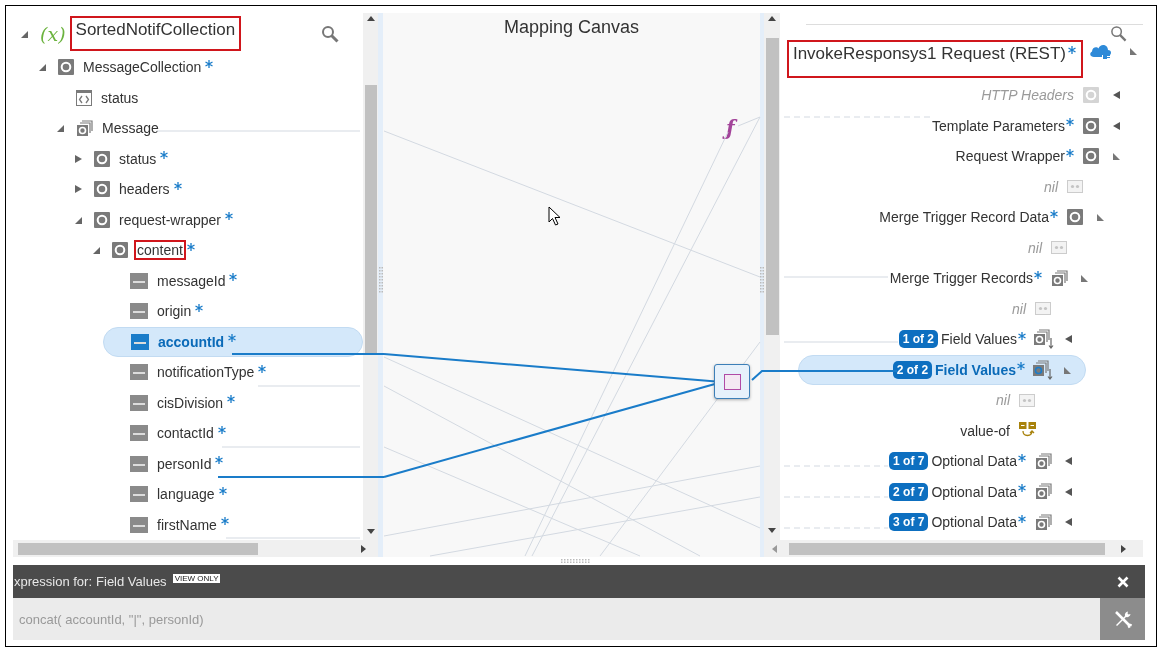 Image resolution: width=1161 pixels, height=650 pixels. I want to click on tree-node: Merge Trigger Record Data, so click(949, 217).